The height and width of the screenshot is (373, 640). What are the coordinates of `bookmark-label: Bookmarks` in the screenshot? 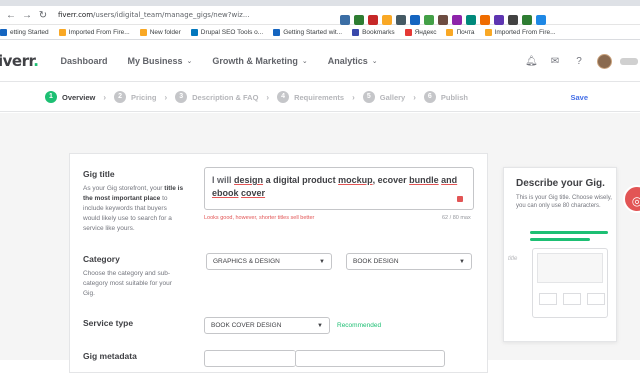 It's located at (378, 32).